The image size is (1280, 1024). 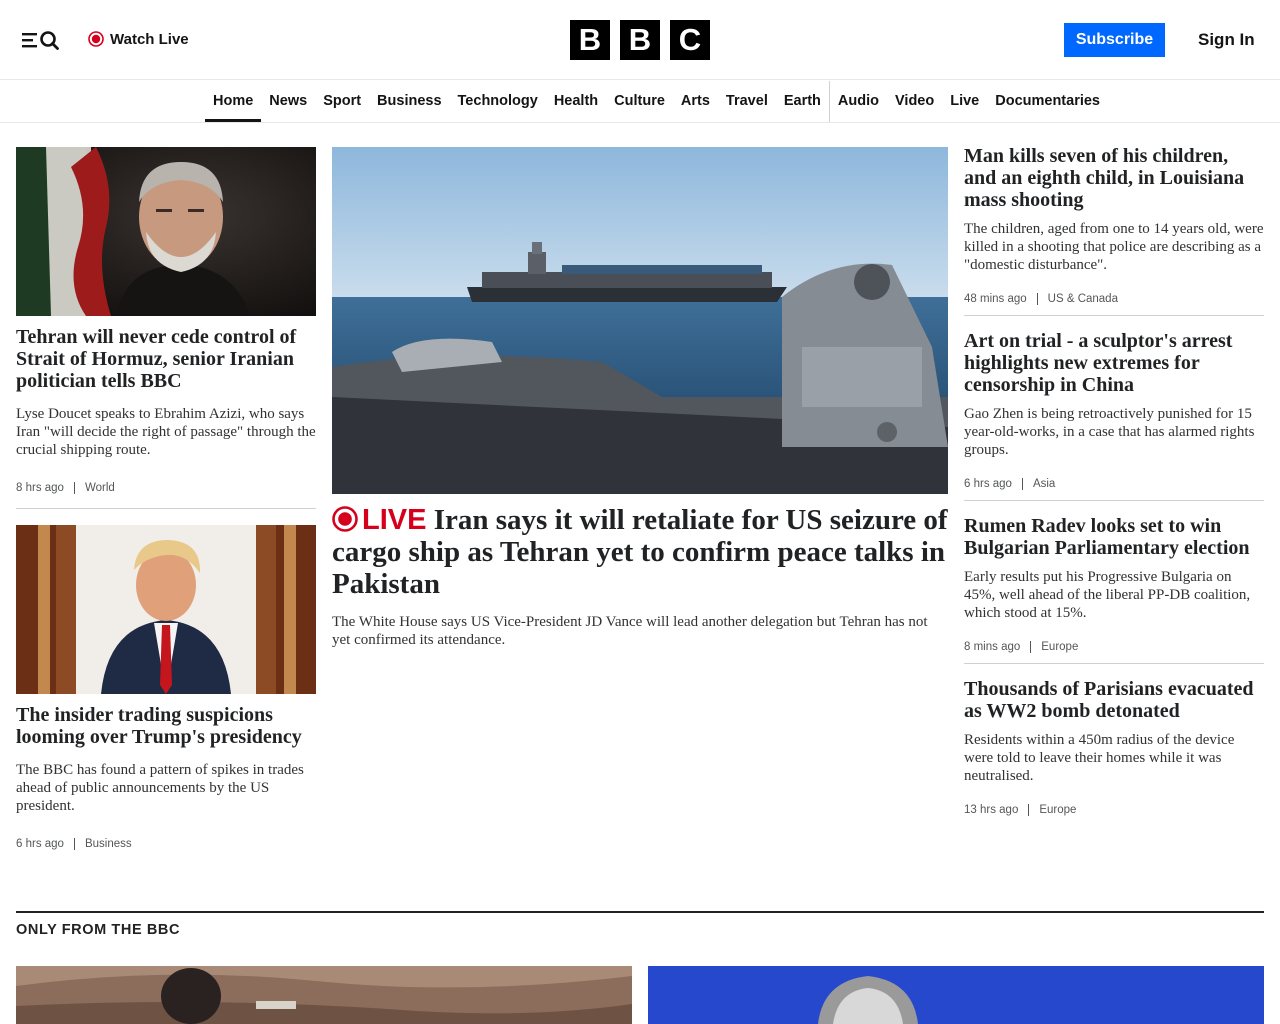 I want to click on nav-item-home: Home, so click(x=233, y=101).